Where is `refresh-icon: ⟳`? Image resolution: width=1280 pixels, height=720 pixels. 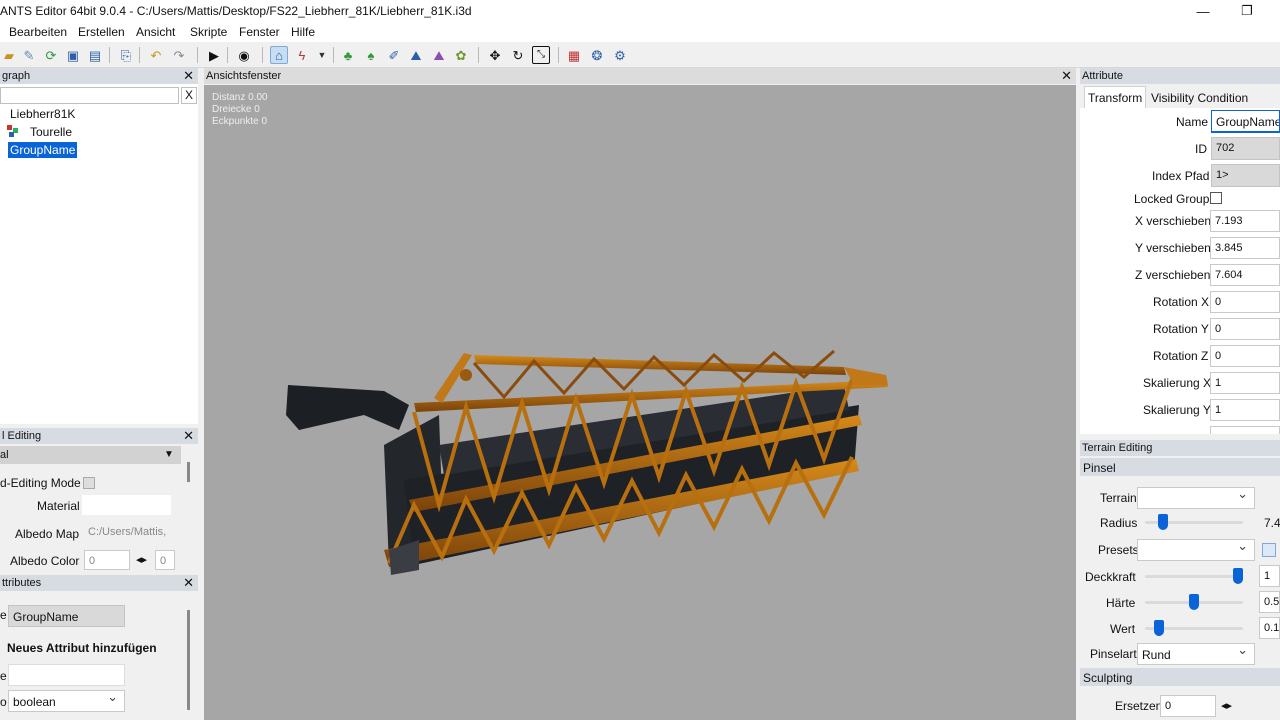
refresh-icon: ⟳ is located at coordinates (51, 55).